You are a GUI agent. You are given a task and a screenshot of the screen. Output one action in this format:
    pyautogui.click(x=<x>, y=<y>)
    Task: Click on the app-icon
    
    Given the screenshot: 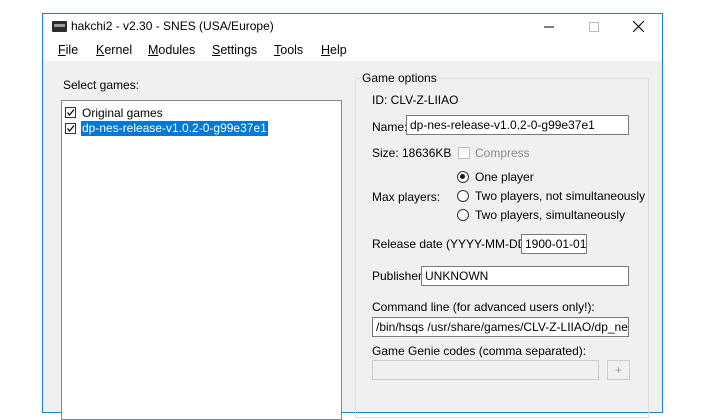 What is the action you would take?
    pyautogui.click(x=59, y=26)
    